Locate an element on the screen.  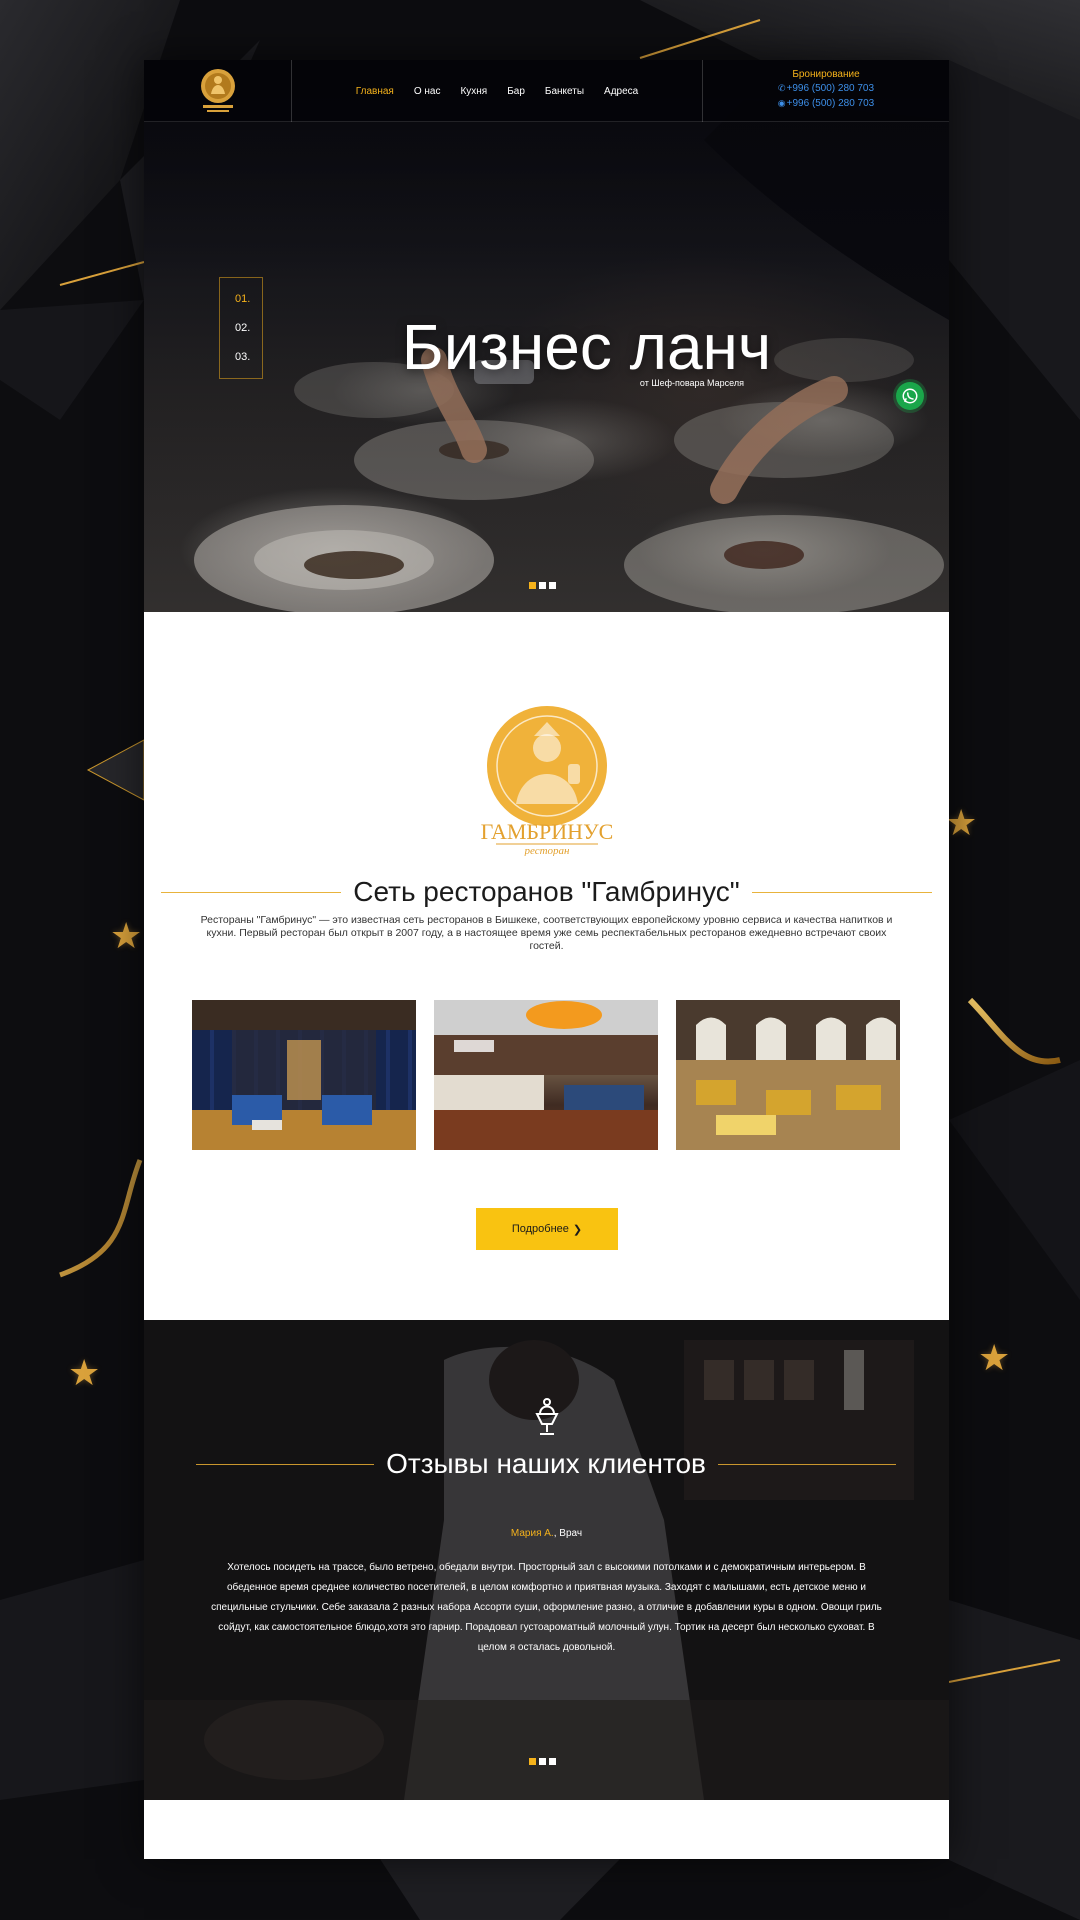
footer is located at coordinates (546, 1829).